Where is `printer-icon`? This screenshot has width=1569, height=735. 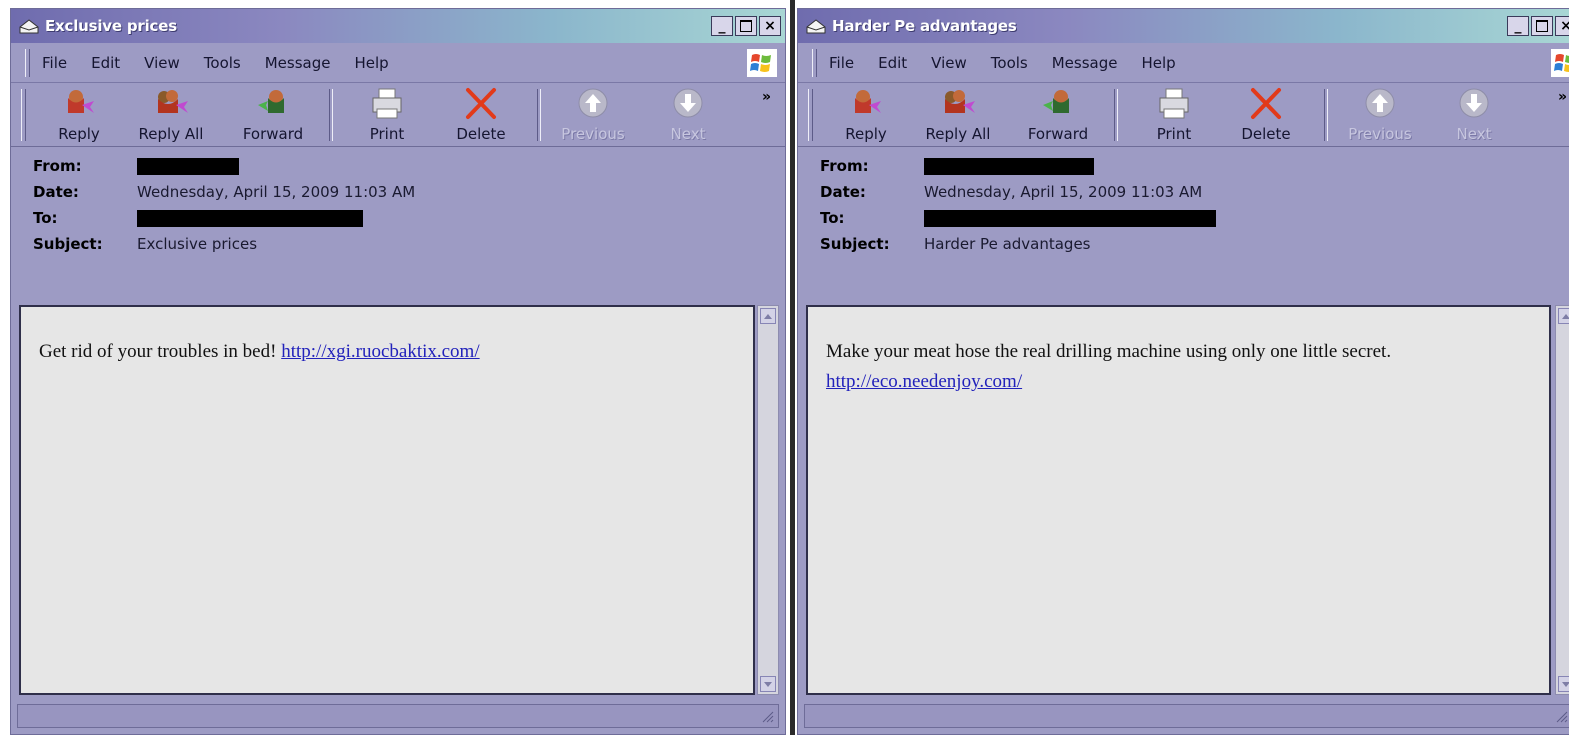
printer-icon is located at coordinates (387, 103).